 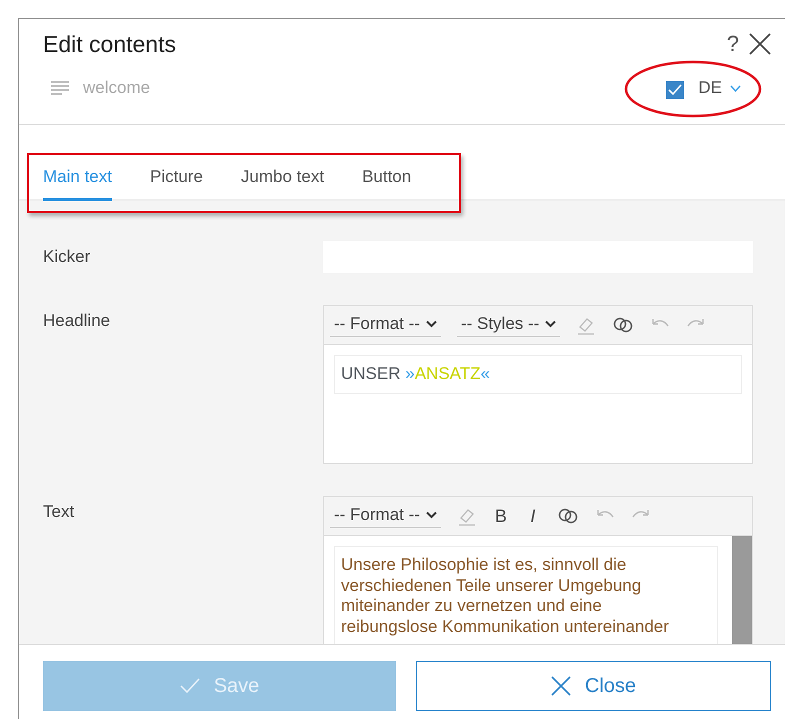 I want to click on editor-text: ANSATZ, so click(x=447, y=373).